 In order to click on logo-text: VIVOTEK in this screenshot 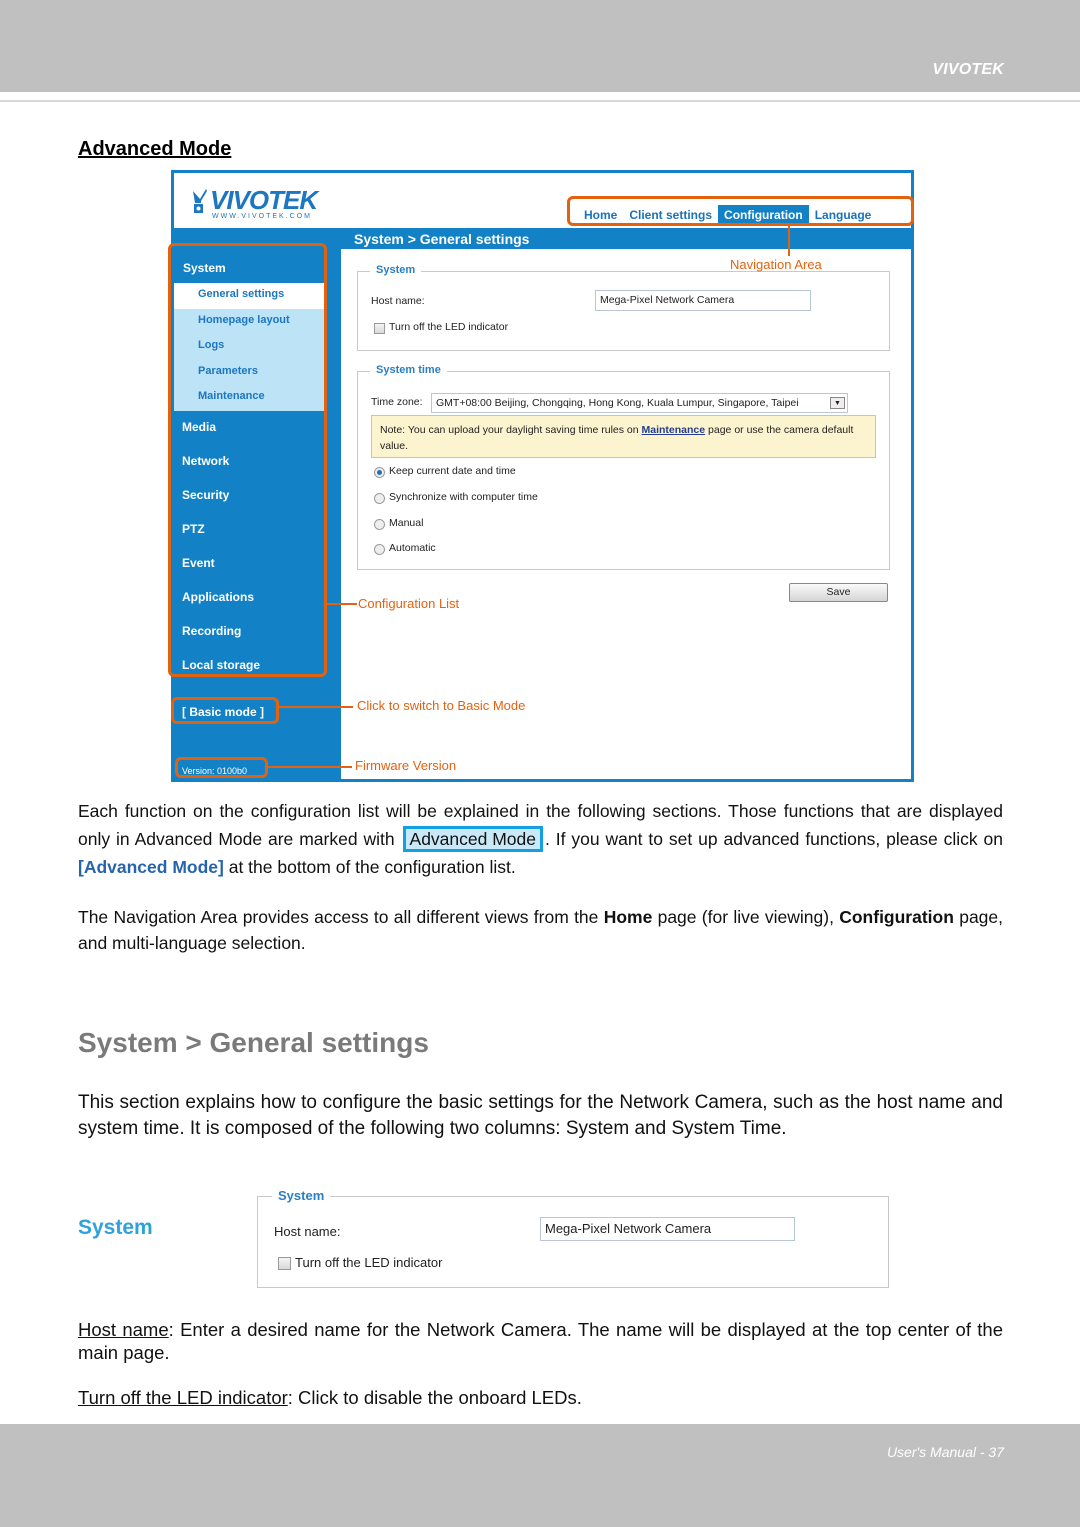, I will do `click(264, 200)`.